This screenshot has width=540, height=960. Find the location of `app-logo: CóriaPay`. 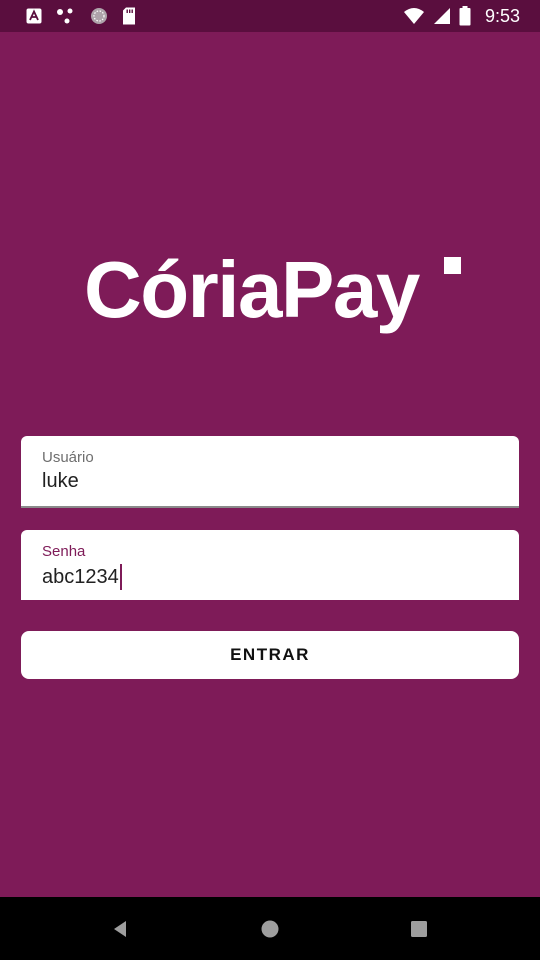

app-logo: CóriaPay is located at coordinates (284, 296).